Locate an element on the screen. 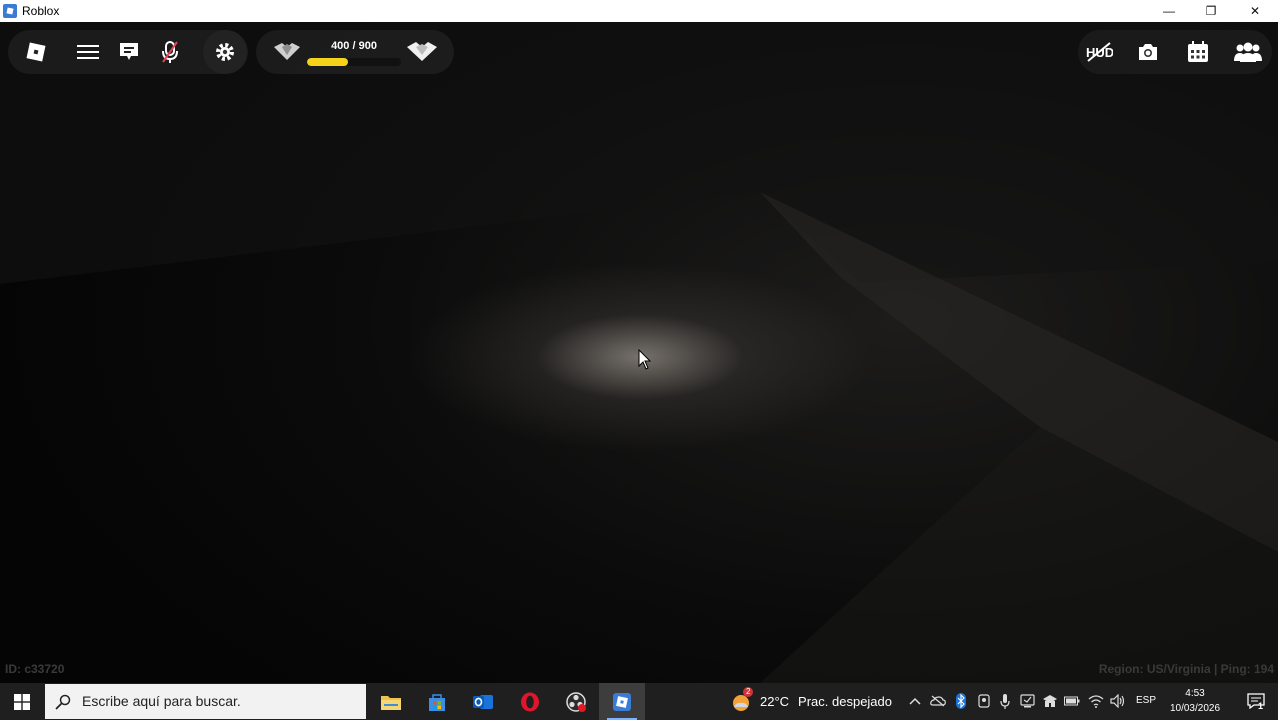 This screenshot has height=720, width=1278. obs-icon is located at coordinates (576, 701).